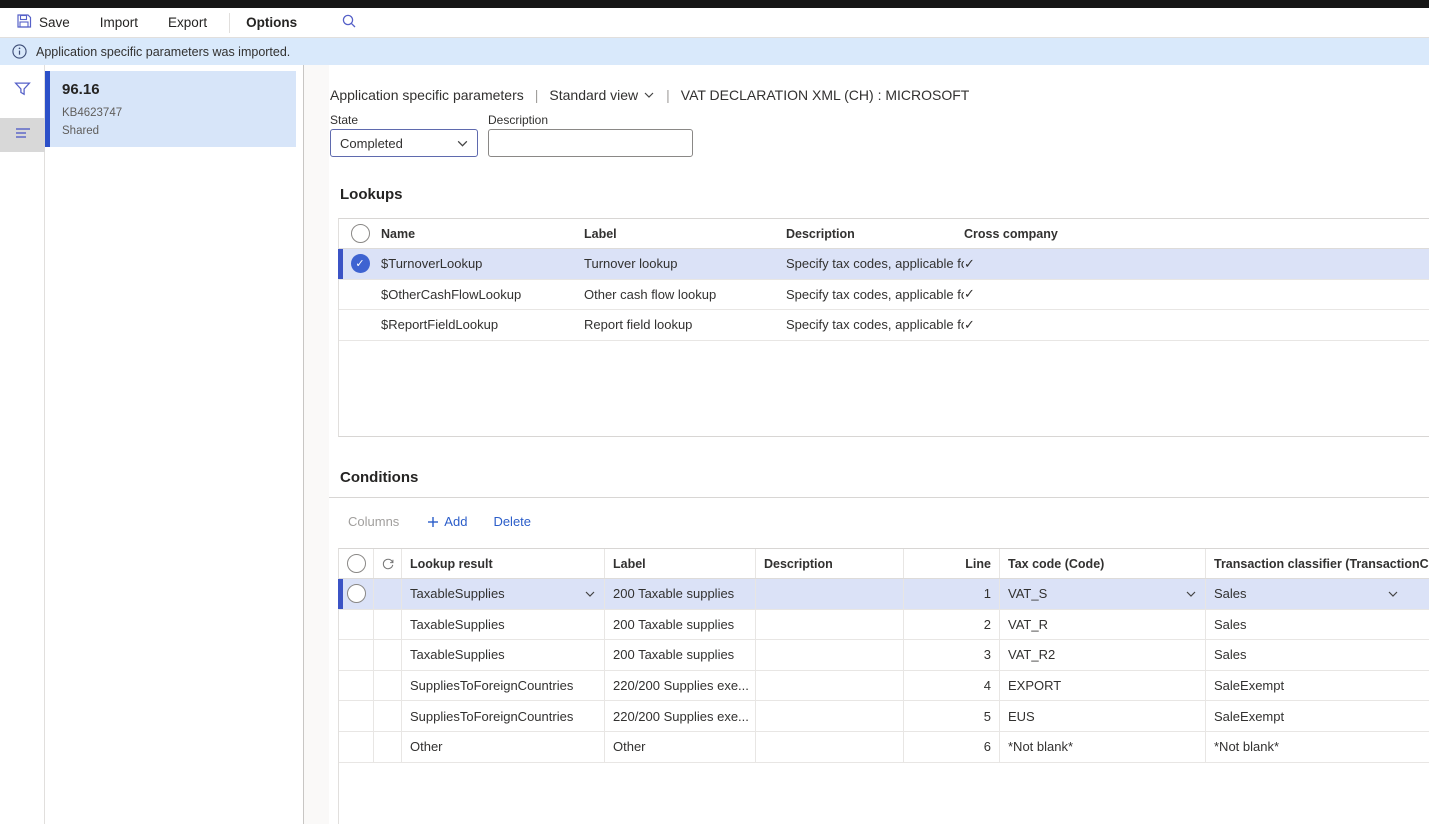 This screenshot has height=824, width=1429. Describe the element at coordinates (952, 655) in the screenshot. I see `line-cell: 3` at that location.